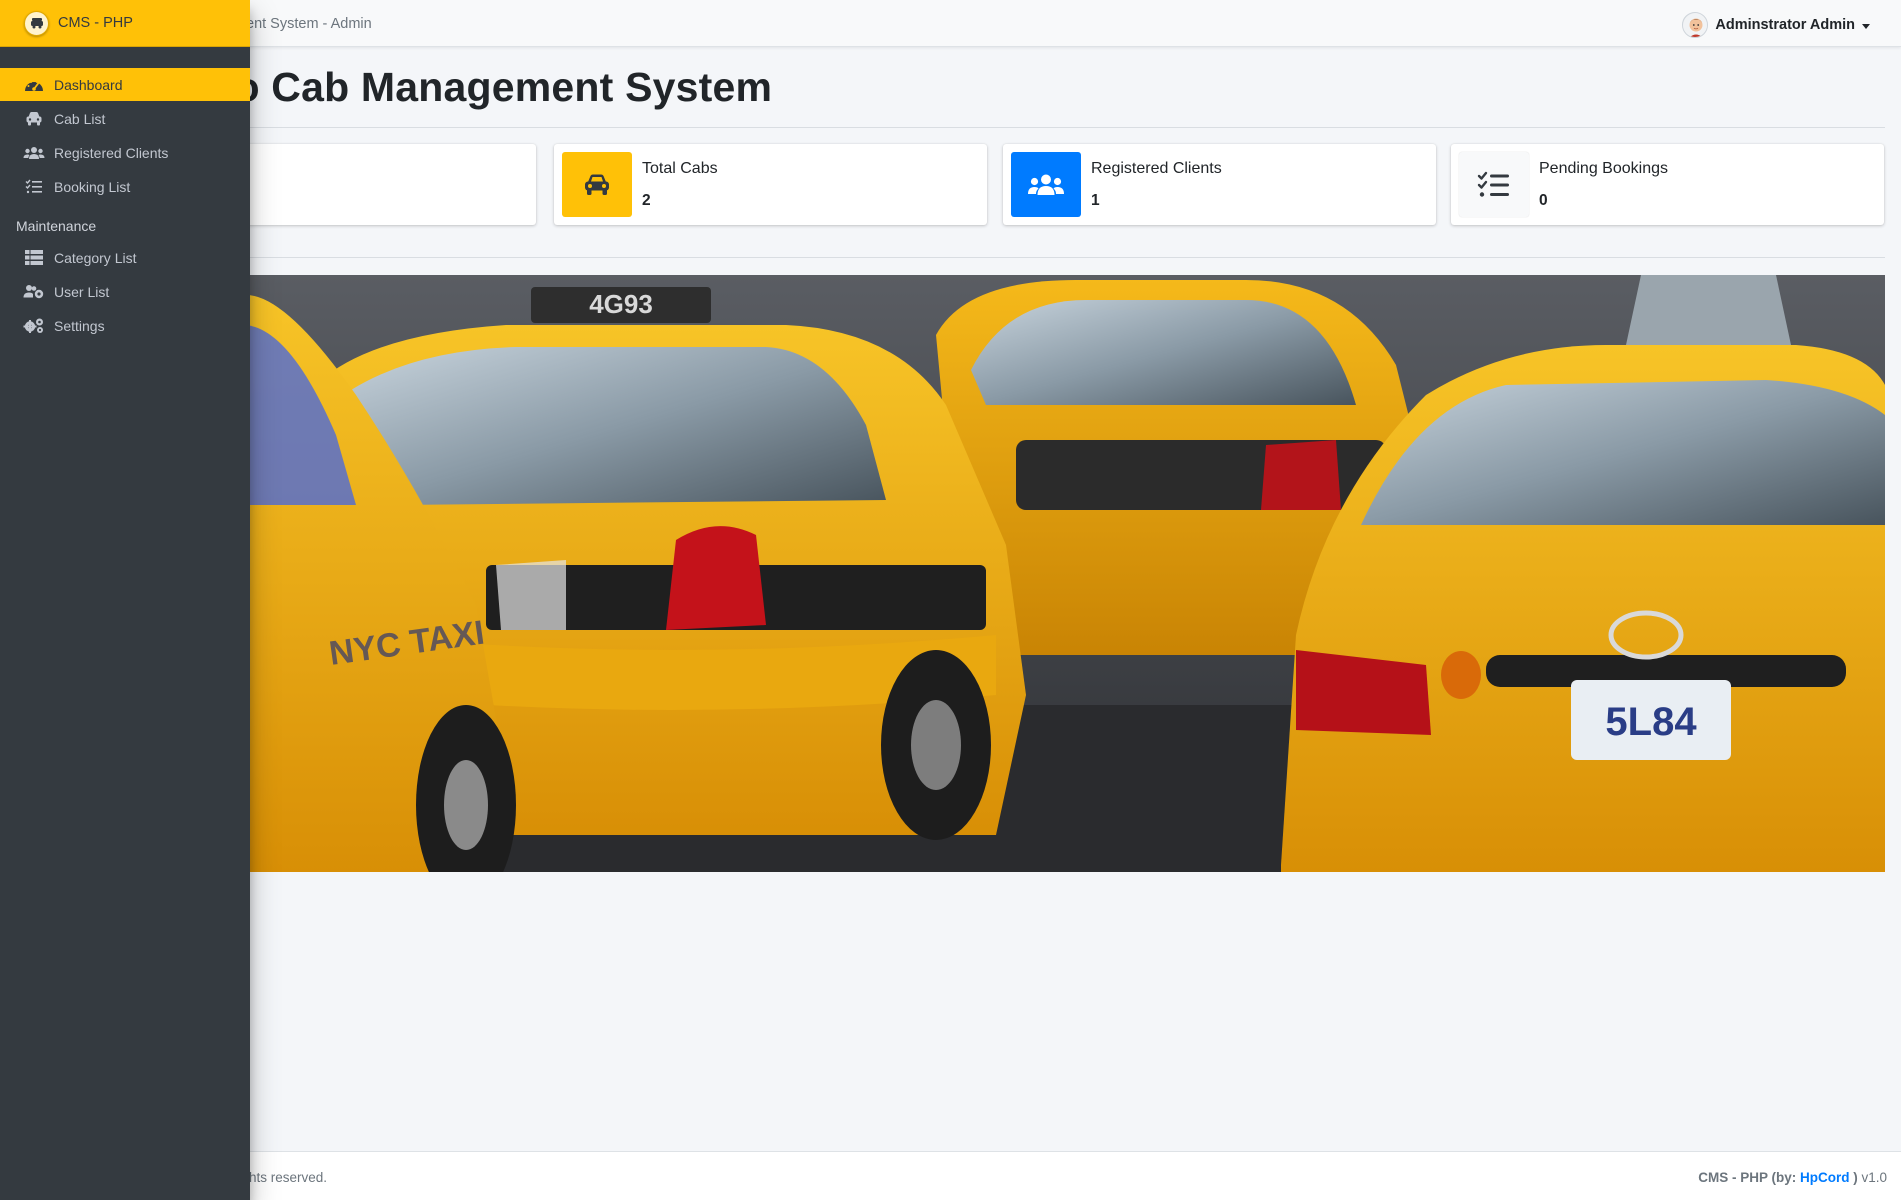 The width and height of the screenshot is (1901, 1200). What do you see at coordinates (36, 23) in the screenshot?
I see `logo-icon` at bounding box center [36, 23].